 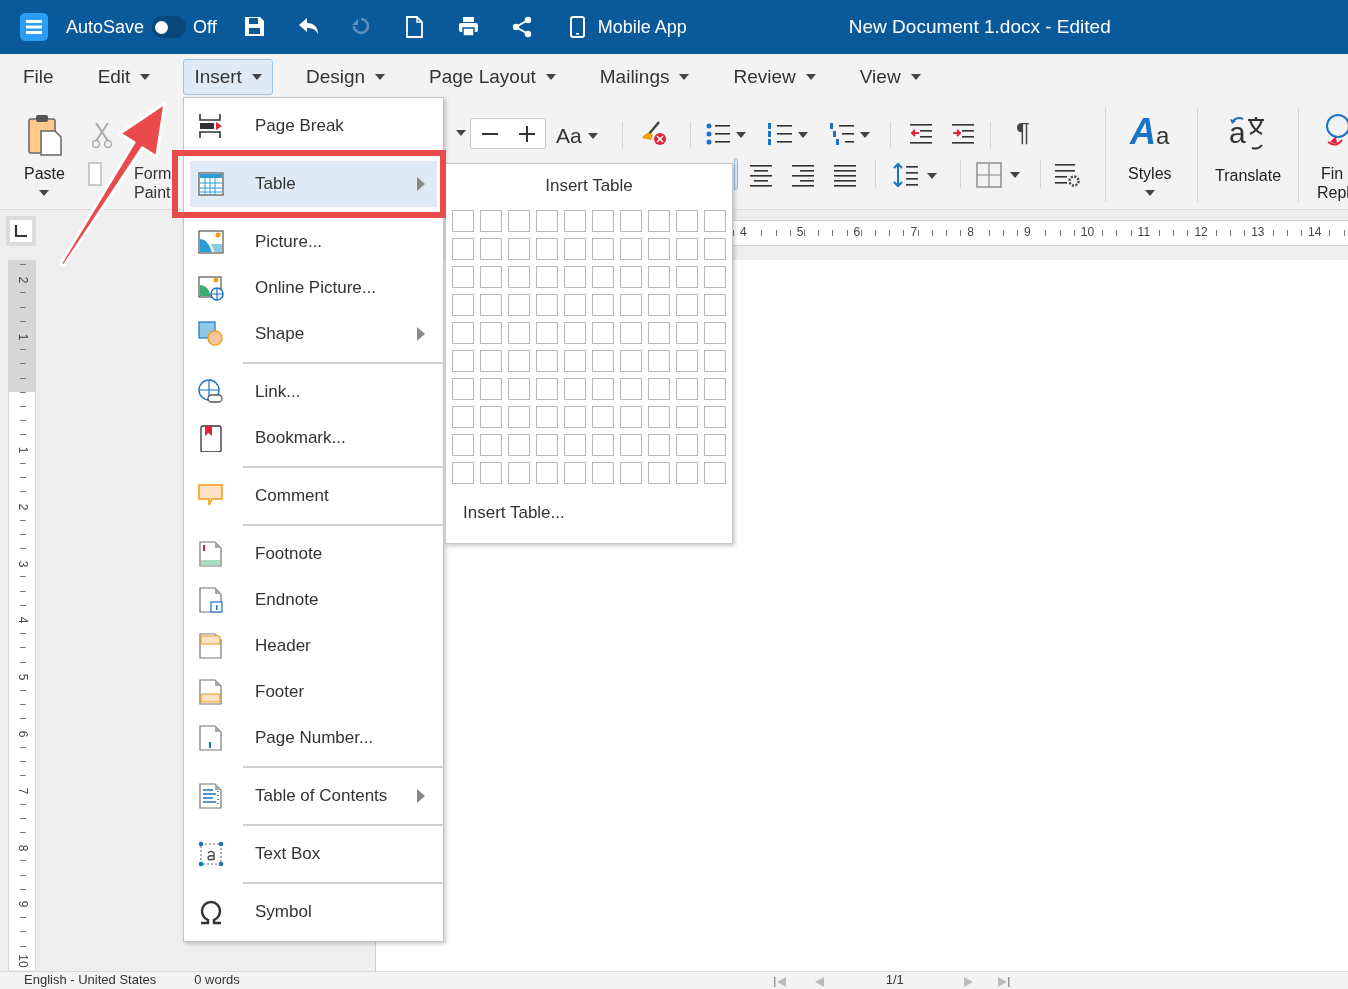 I want to click on text-box-icon, so click(x=211, y=854).